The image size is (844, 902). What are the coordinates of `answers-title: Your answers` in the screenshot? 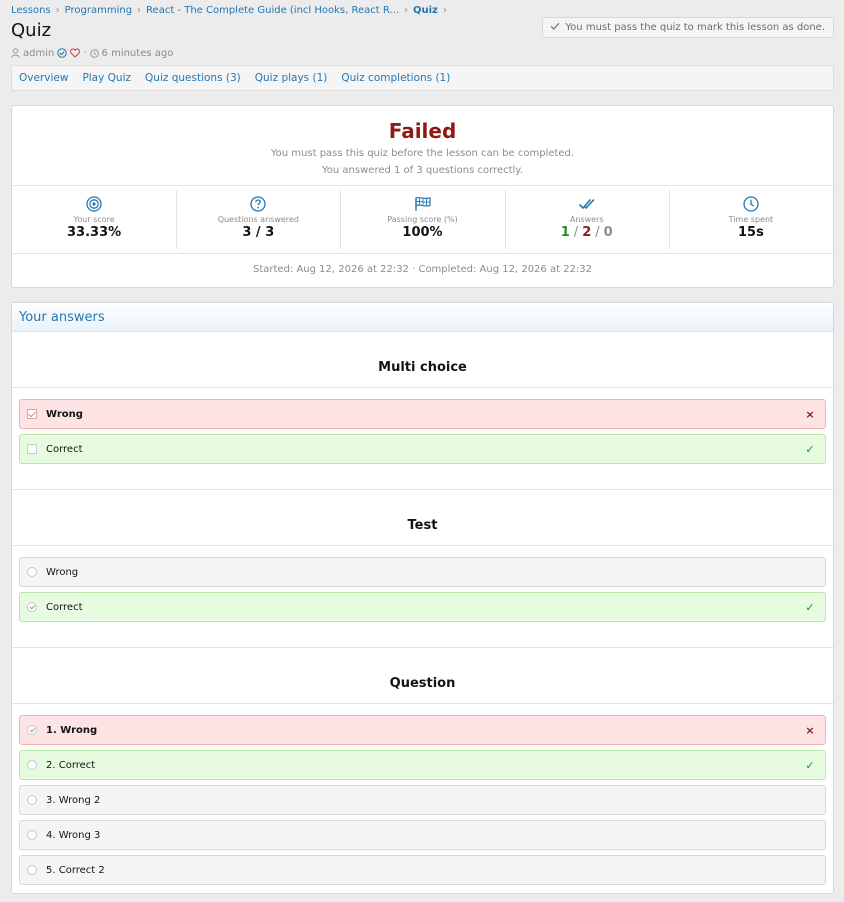 It's located at (422, 317).